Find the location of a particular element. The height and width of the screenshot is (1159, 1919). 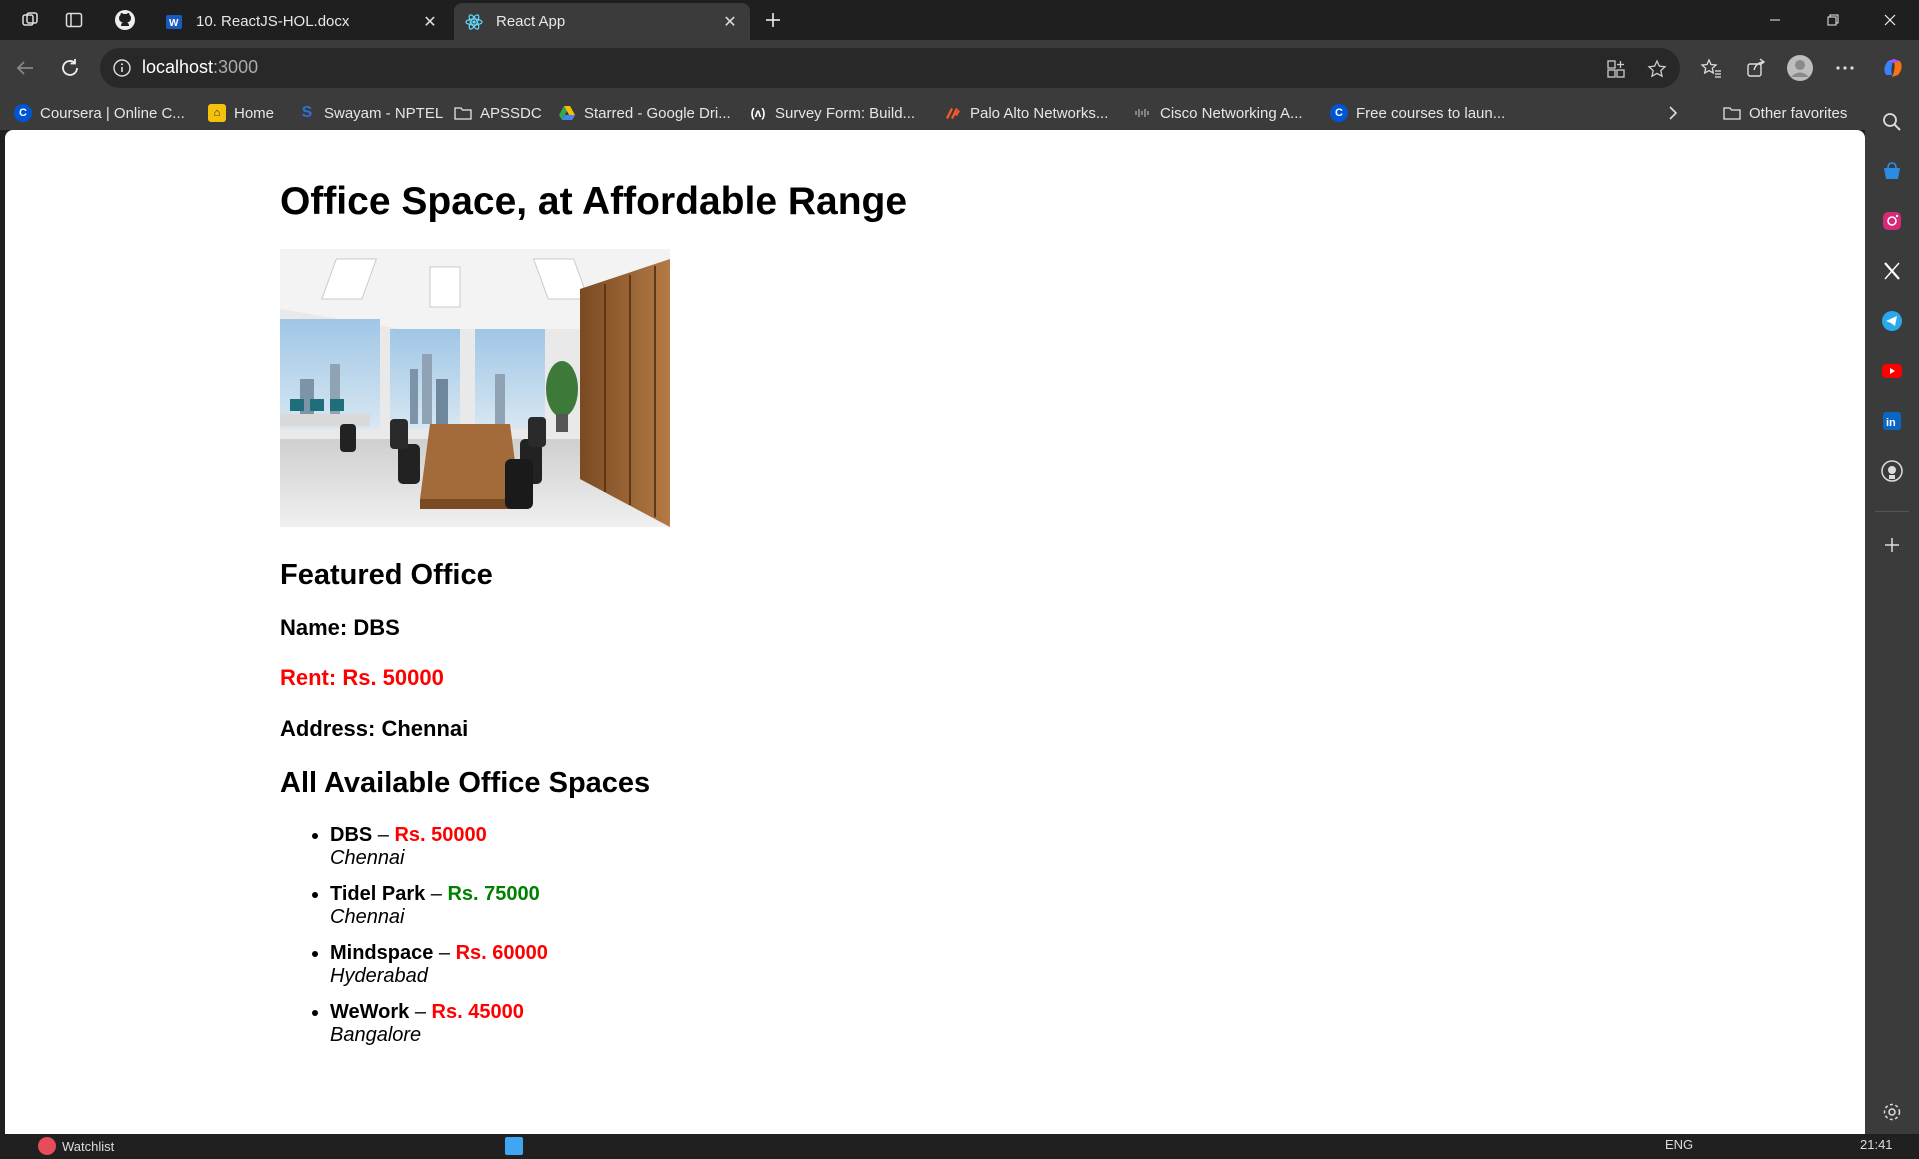

lang-label: ENG is located at coordinates (1679, 1144).